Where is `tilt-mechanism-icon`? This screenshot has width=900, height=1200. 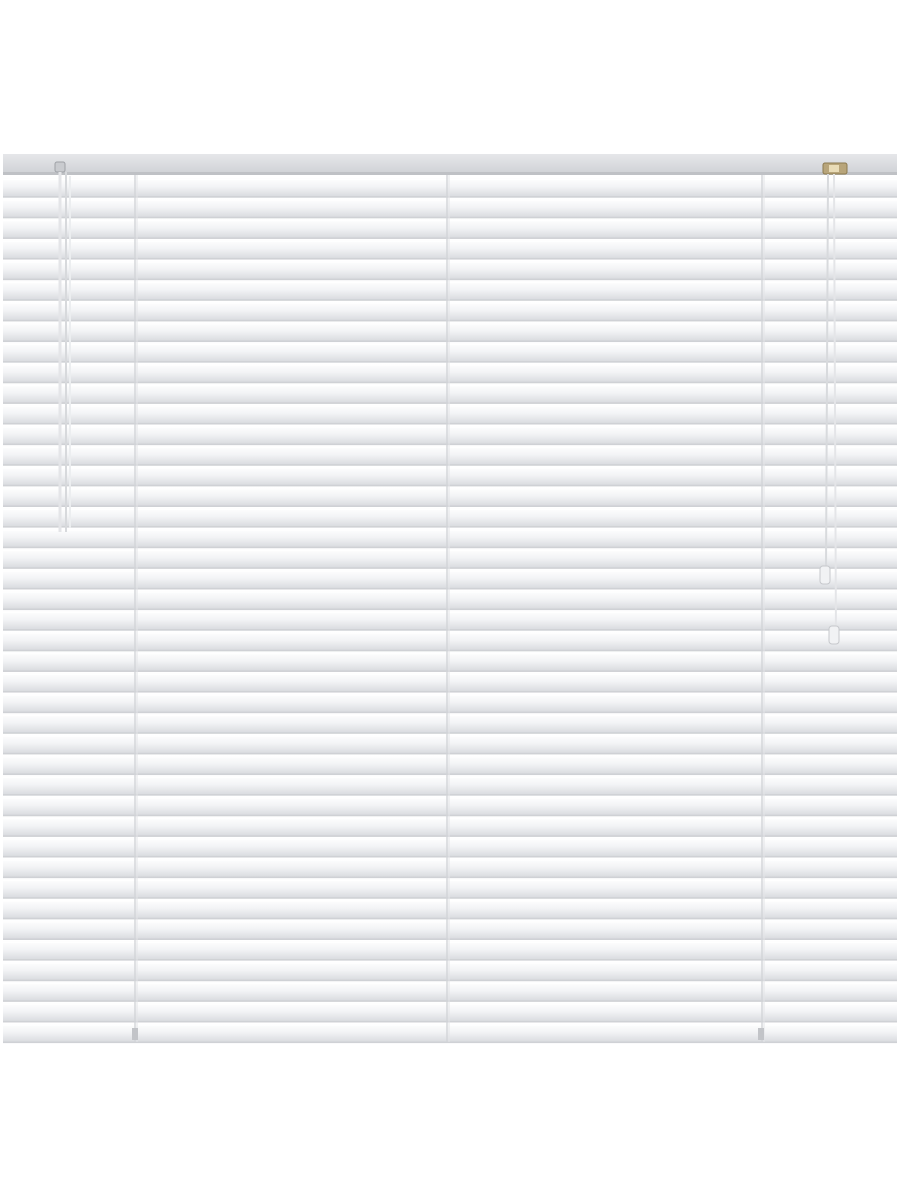 tilt-mechanism-icon is located at coordinates (835, 168).